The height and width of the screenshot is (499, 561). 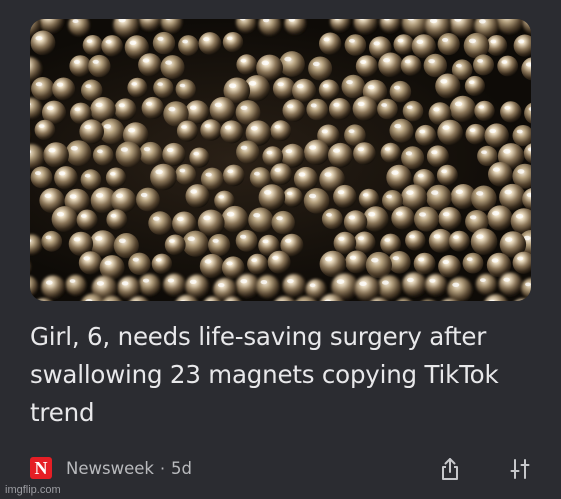 I want to click on tune-button, so click(x=520, y=469).